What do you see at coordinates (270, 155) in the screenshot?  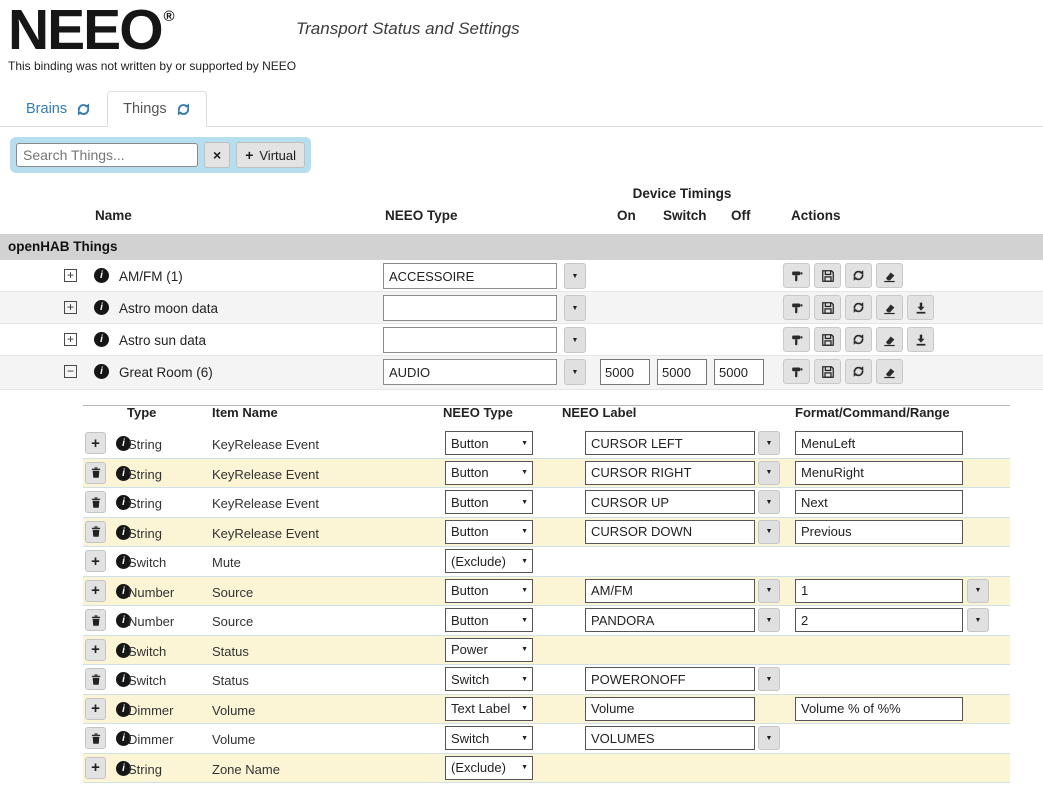 I see `add-virtual-button: + Virtual` at bounding box center [270, 155].